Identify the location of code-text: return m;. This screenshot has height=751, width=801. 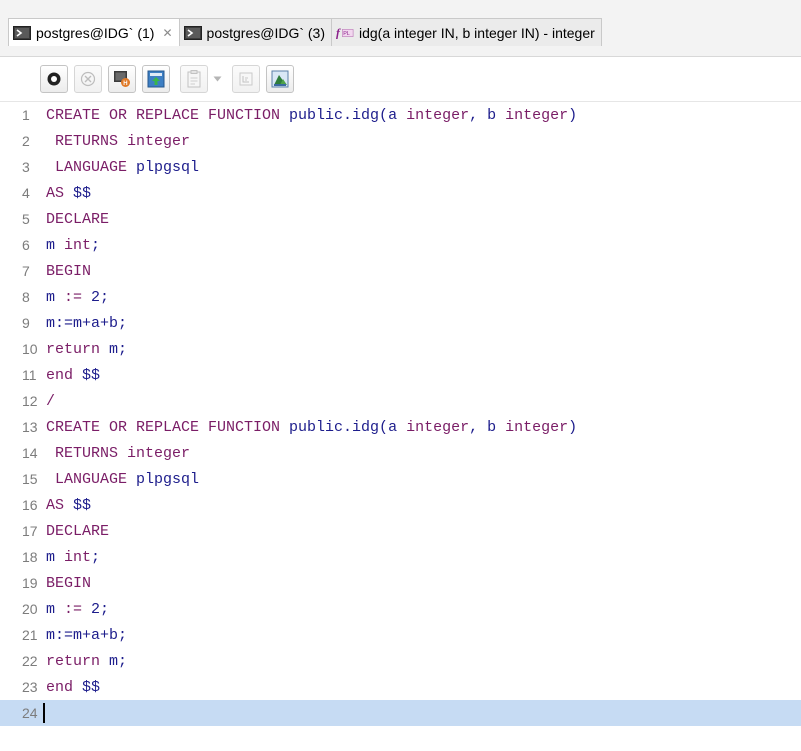
(86, 661).